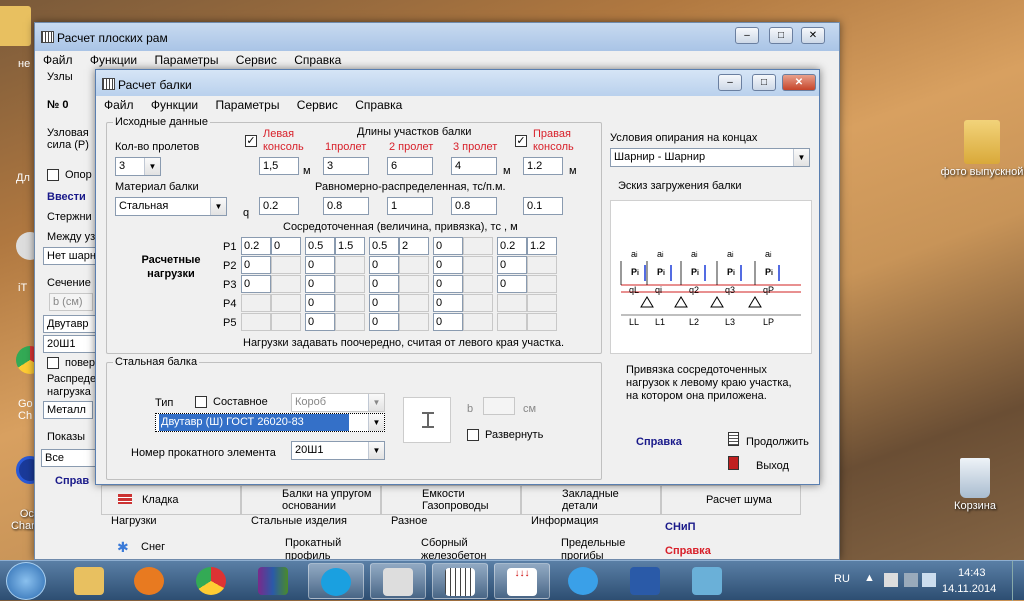 The height and width of the screenshot is (601, 1024). Describe the element at coordinates (891, 580) in the screenshot. I see `tray-flag-icon` at that location.